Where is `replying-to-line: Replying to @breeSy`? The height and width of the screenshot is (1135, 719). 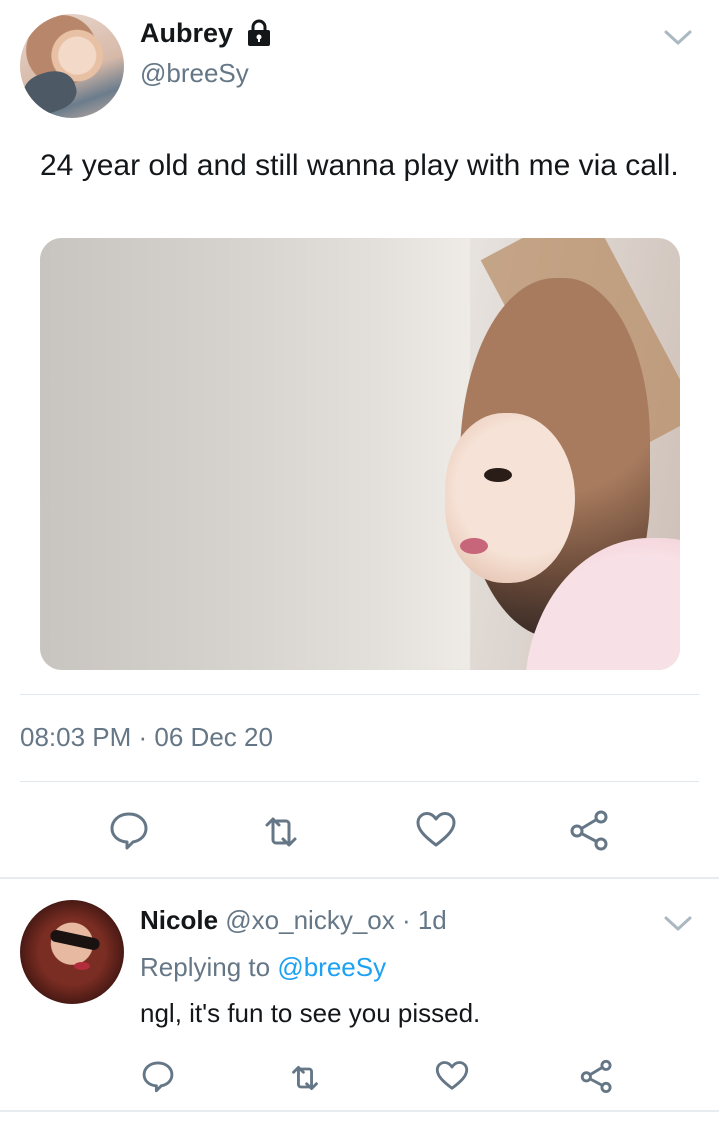
replying-to-line: Replying to @breeSy is located at coordinates (263, 967).